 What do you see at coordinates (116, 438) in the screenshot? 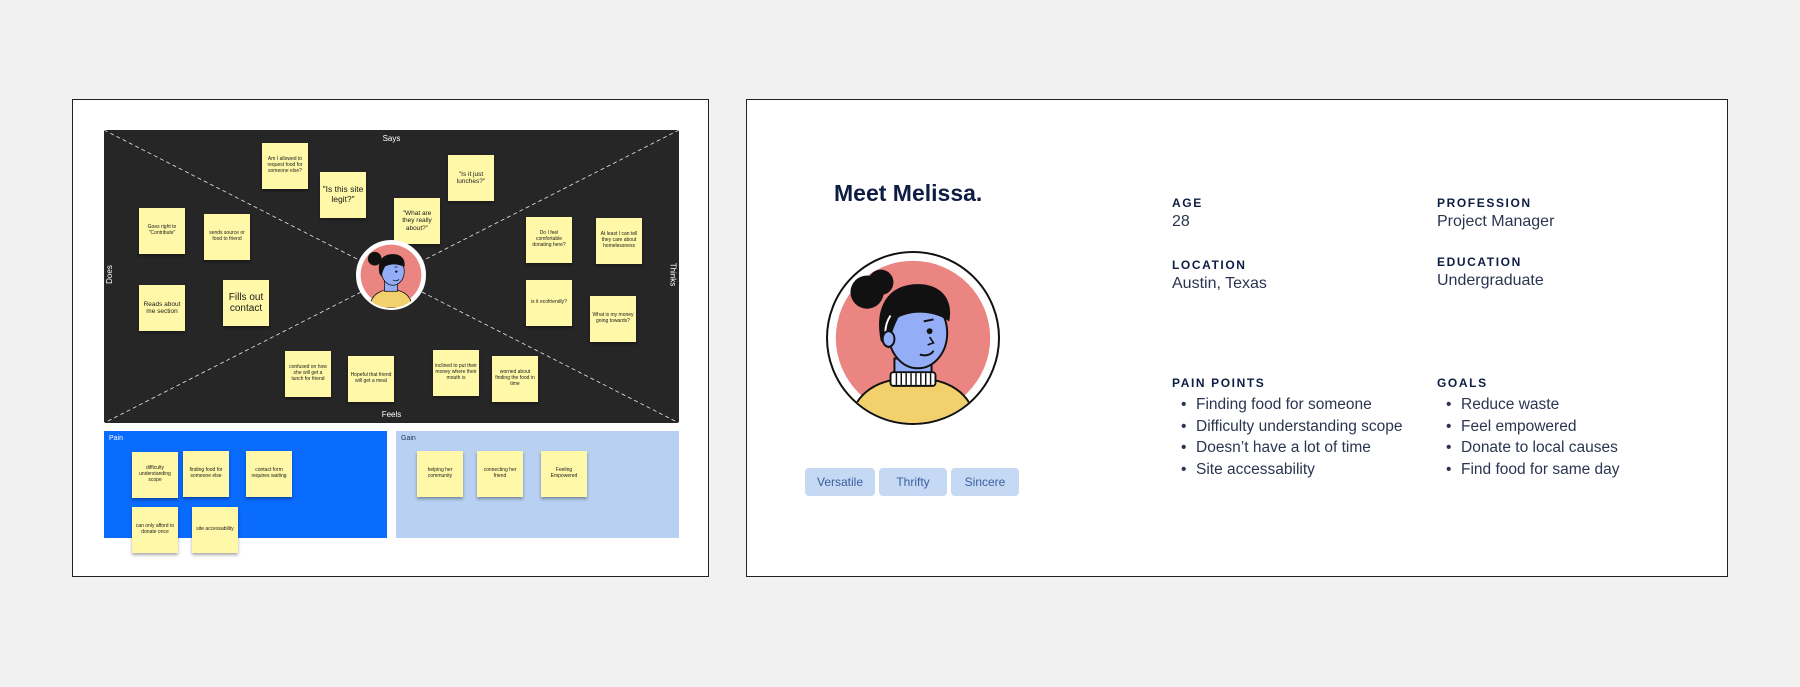
I see `pain-panel-label: Pain` at bounding box center [116, 438].